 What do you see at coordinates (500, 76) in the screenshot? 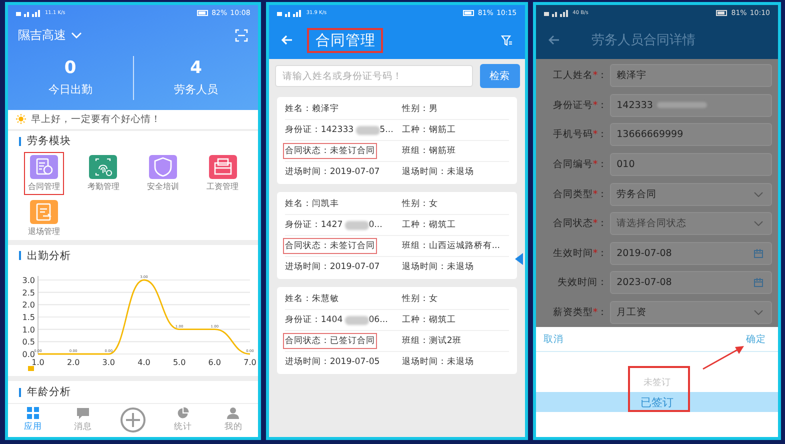
I see `search-button: 检索` at bounding box center [500, 76].